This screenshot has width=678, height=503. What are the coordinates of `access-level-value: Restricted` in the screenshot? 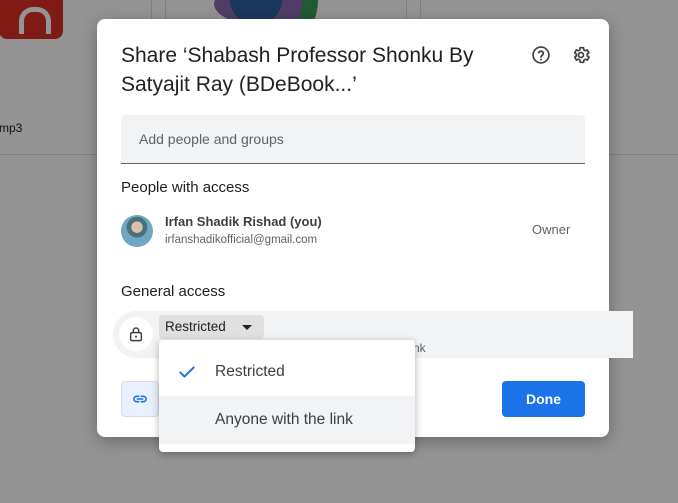 It's located at (195, 326).